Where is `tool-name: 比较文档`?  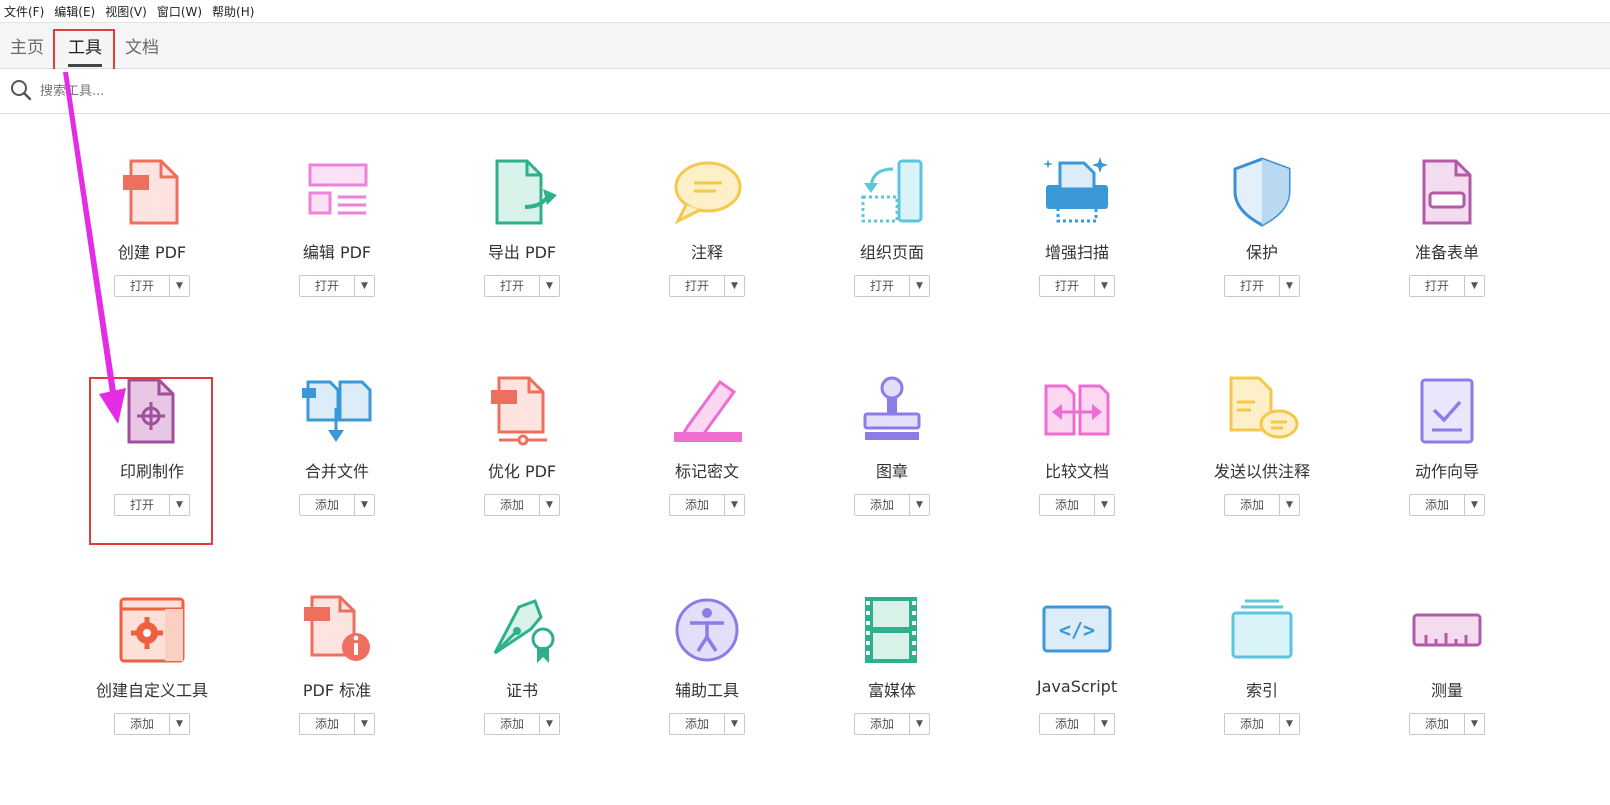
tool-name: 比较文档 is located at coordinates (1077, 470).